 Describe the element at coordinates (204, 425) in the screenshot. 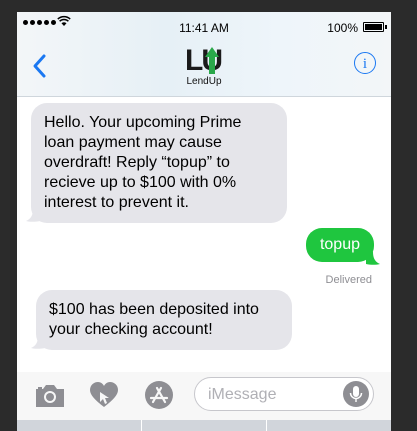

I see `keyboard-top-edge` at that location.